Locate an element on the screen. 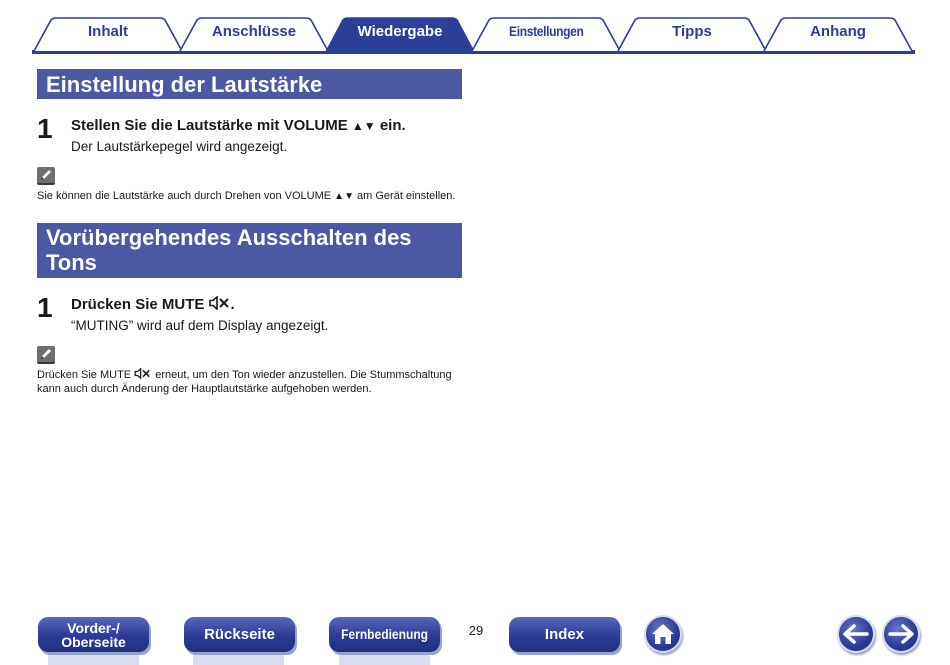  index-label: Index is located at coordinates (564, 634).